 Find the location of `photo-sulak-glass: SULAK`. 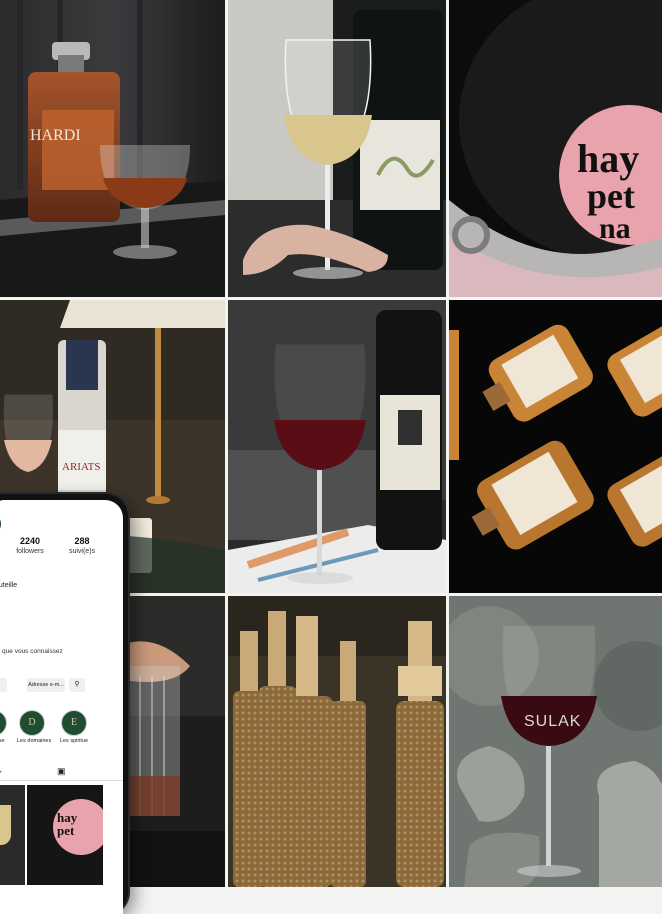

photo-sulak-glass: SULAK is located at coordinates (555, 741).